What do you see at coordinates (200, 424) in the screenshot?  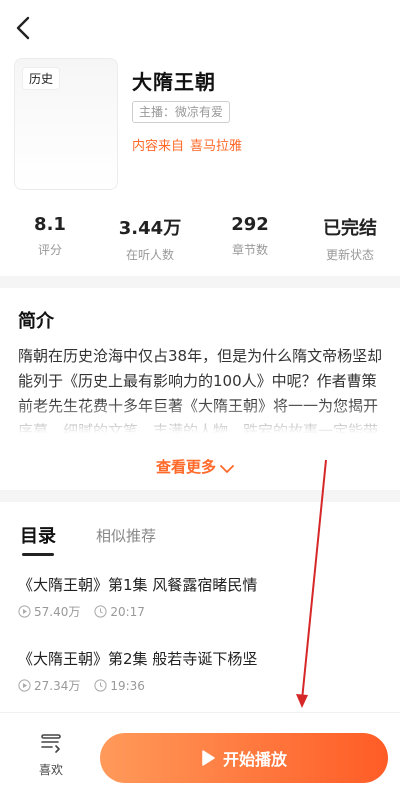 I see `intro-fade` at bounding box center [200, 424].